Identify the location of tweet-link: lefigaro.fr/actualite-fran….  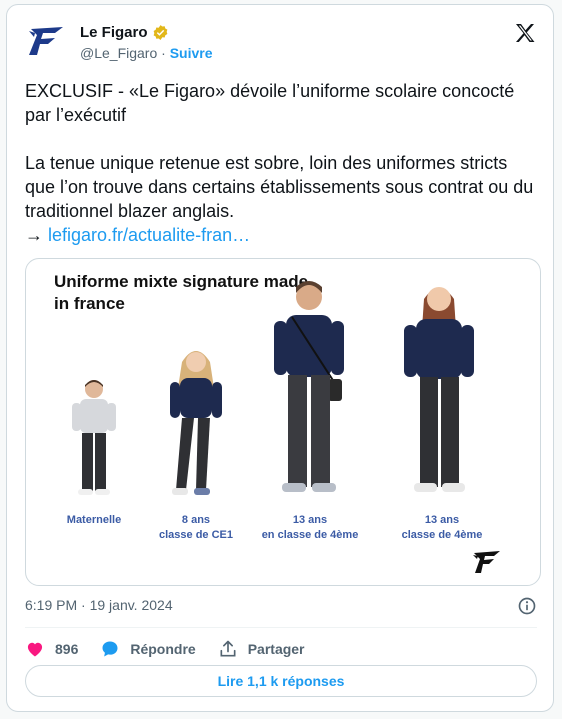
(149, 235).